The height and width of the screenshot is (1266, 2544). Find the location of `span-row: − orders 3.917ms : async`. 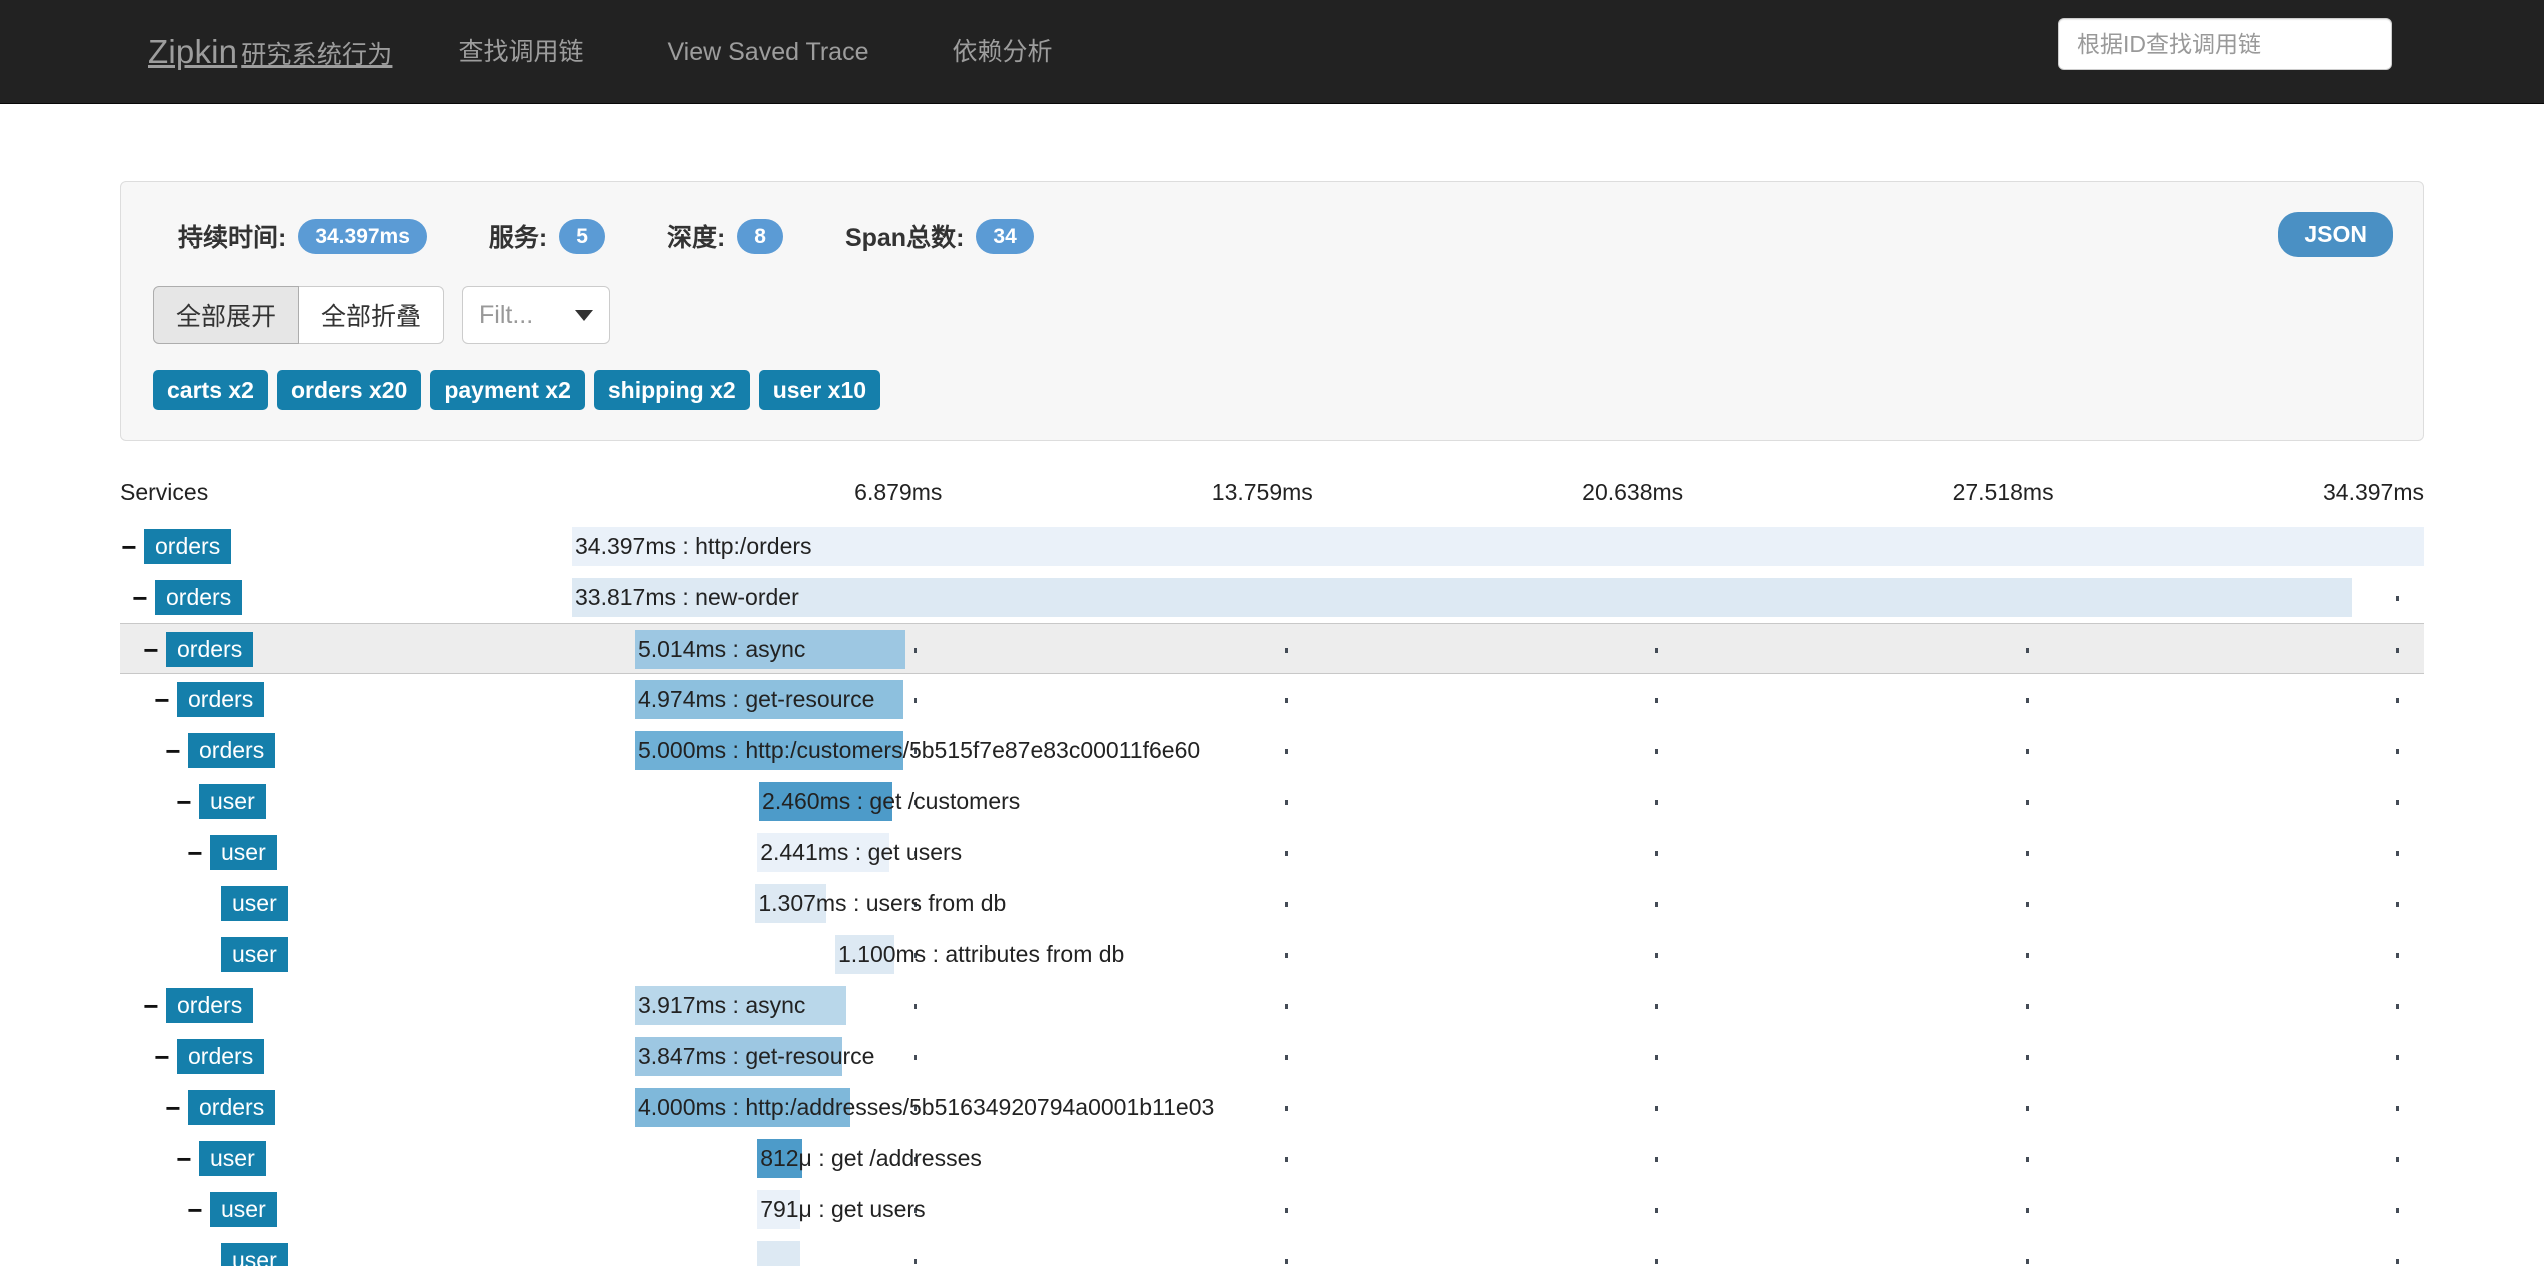

span-row: − orders 3.917ms : async is located at coordinates (1272, 1005).